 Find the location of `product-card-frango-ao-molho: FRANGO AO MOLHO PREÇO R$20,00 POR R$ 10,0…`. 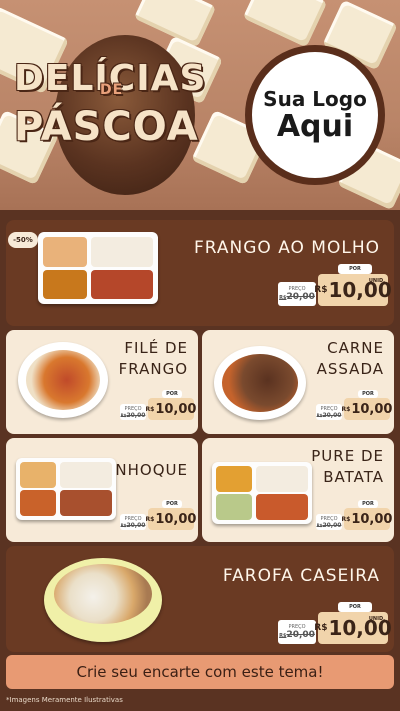

product-card-frango-ao-molho: FRANGO AO MOLHO PREÇO R$20,00 POR R$ 10,0… is located at coordinates (200, 273).